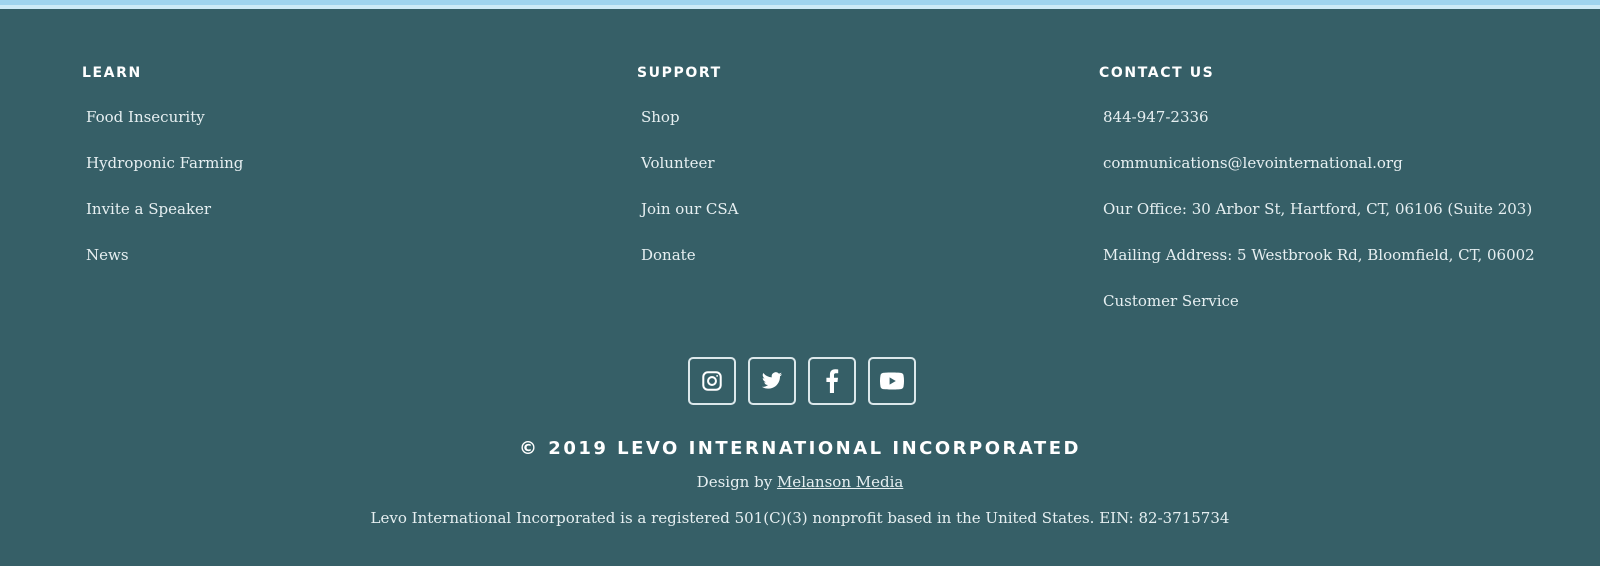 The width and height of the screenshot is (1600, 566). Describe the element at coordinates (678, 163) in the screenshot. I see `link-volunteer: Volunteer` at that location.